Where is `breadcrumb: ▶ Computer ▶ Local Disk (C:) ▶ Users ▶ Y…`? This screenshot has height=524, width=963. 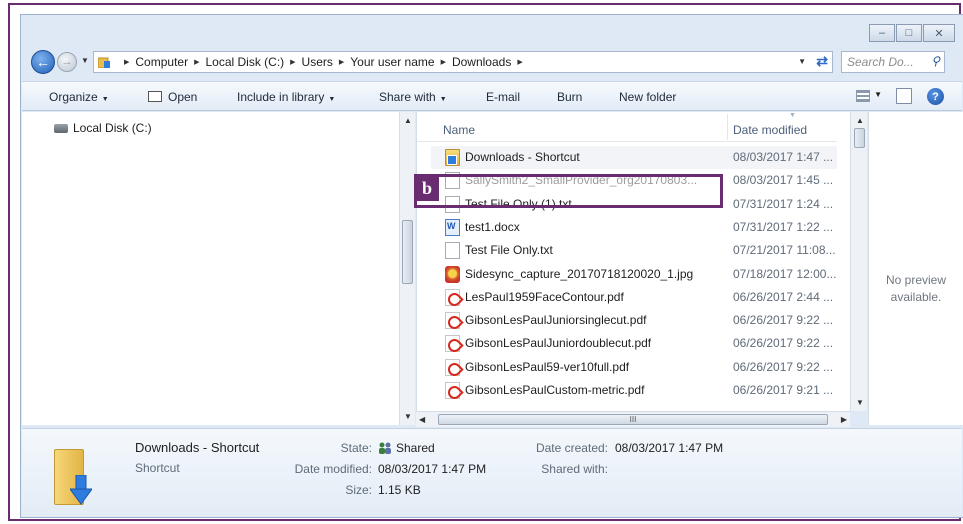 breadcrumb: ▶ Computer ▶ Local Disk (C:) ▶ Users ▶ Y… is located at coordinates (323, 62).